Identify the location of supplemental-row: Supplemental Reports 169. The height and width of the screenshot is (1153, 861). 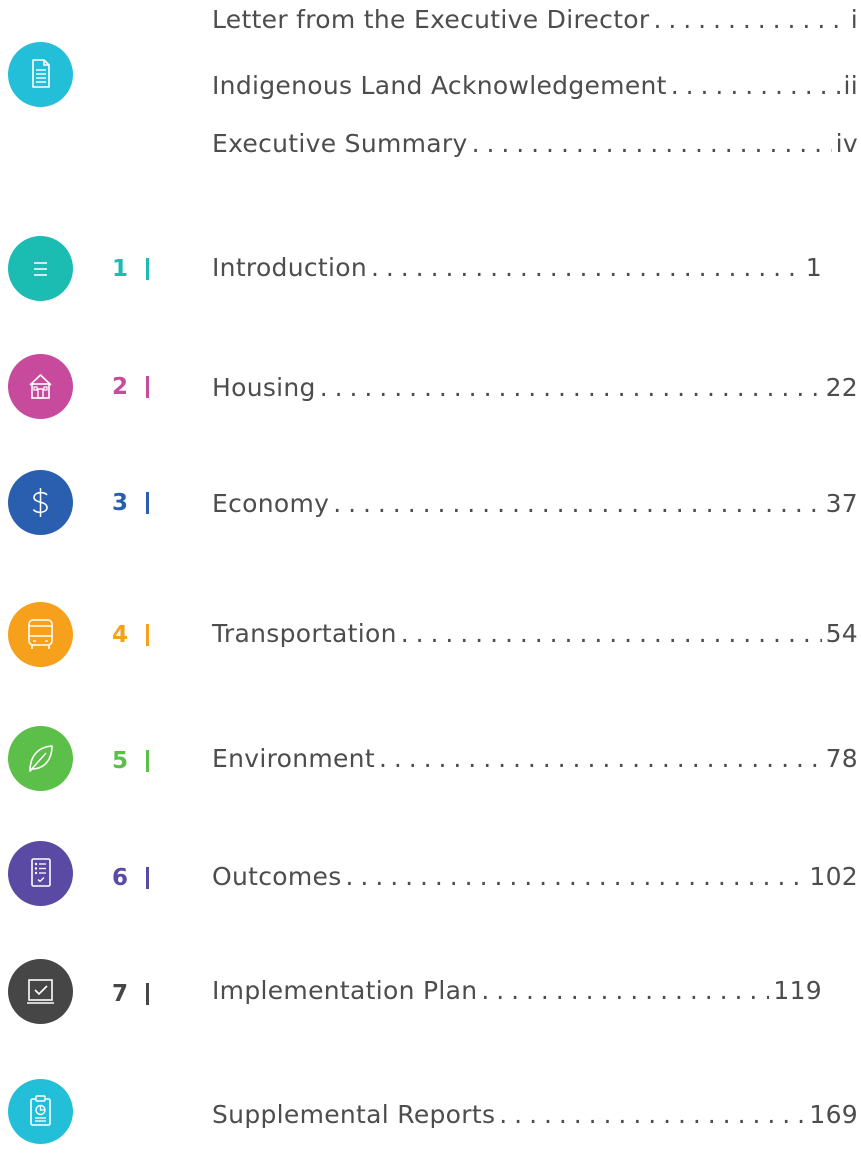
(430, 1116).